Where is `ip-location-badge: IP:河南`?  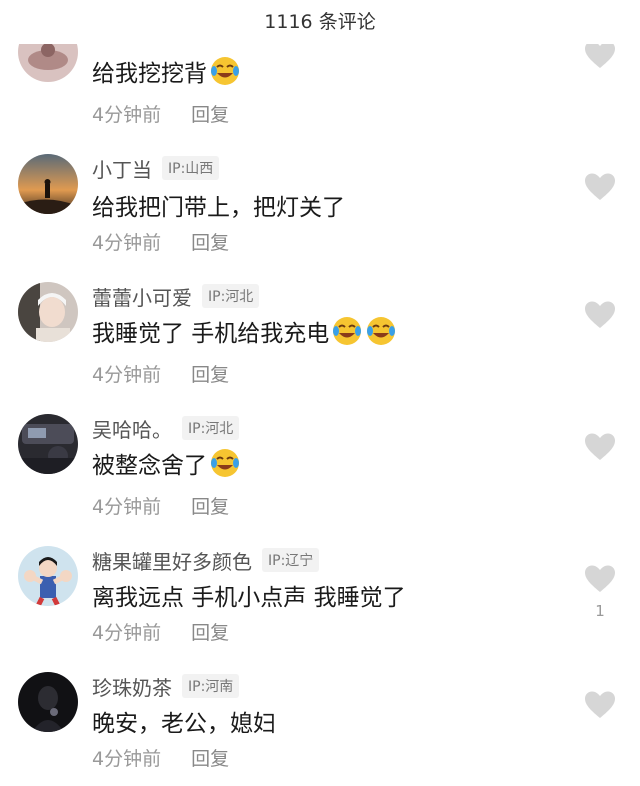 ip-location-badge: IP:河南 is located at coordinates (211, 686).